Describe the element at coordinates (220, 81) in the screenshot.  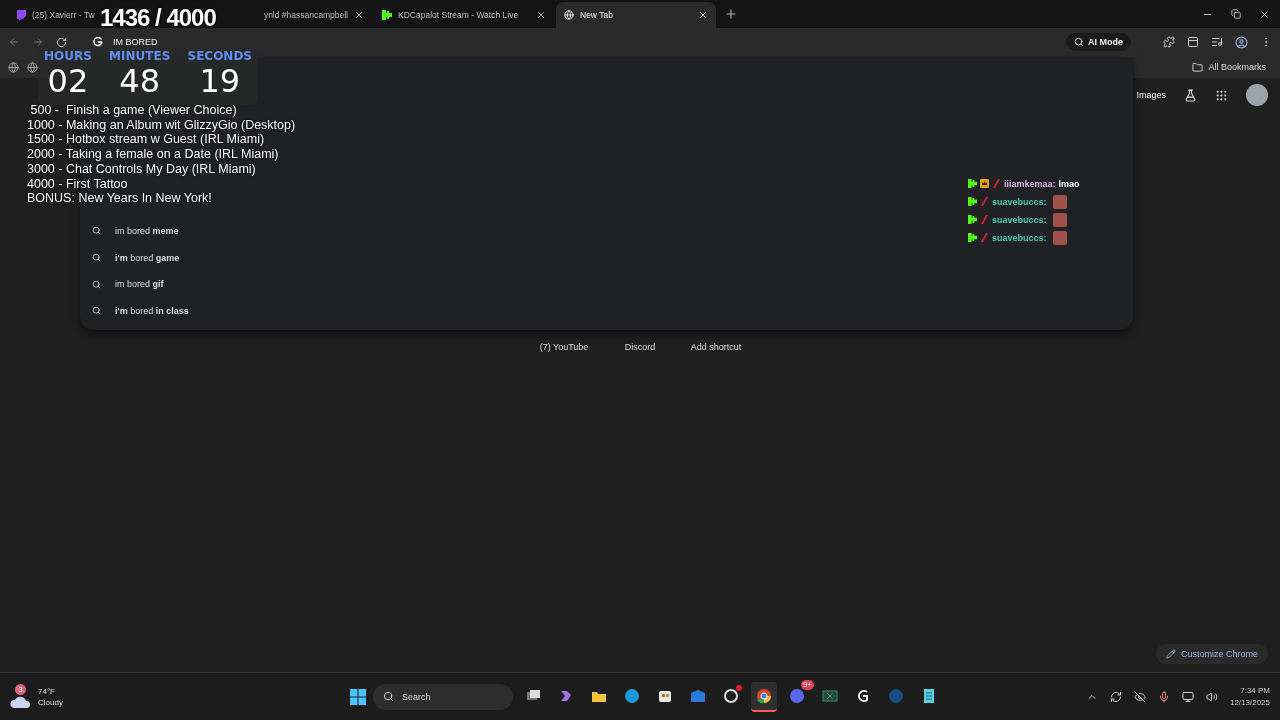
I see `timer-value: 19` at that location.